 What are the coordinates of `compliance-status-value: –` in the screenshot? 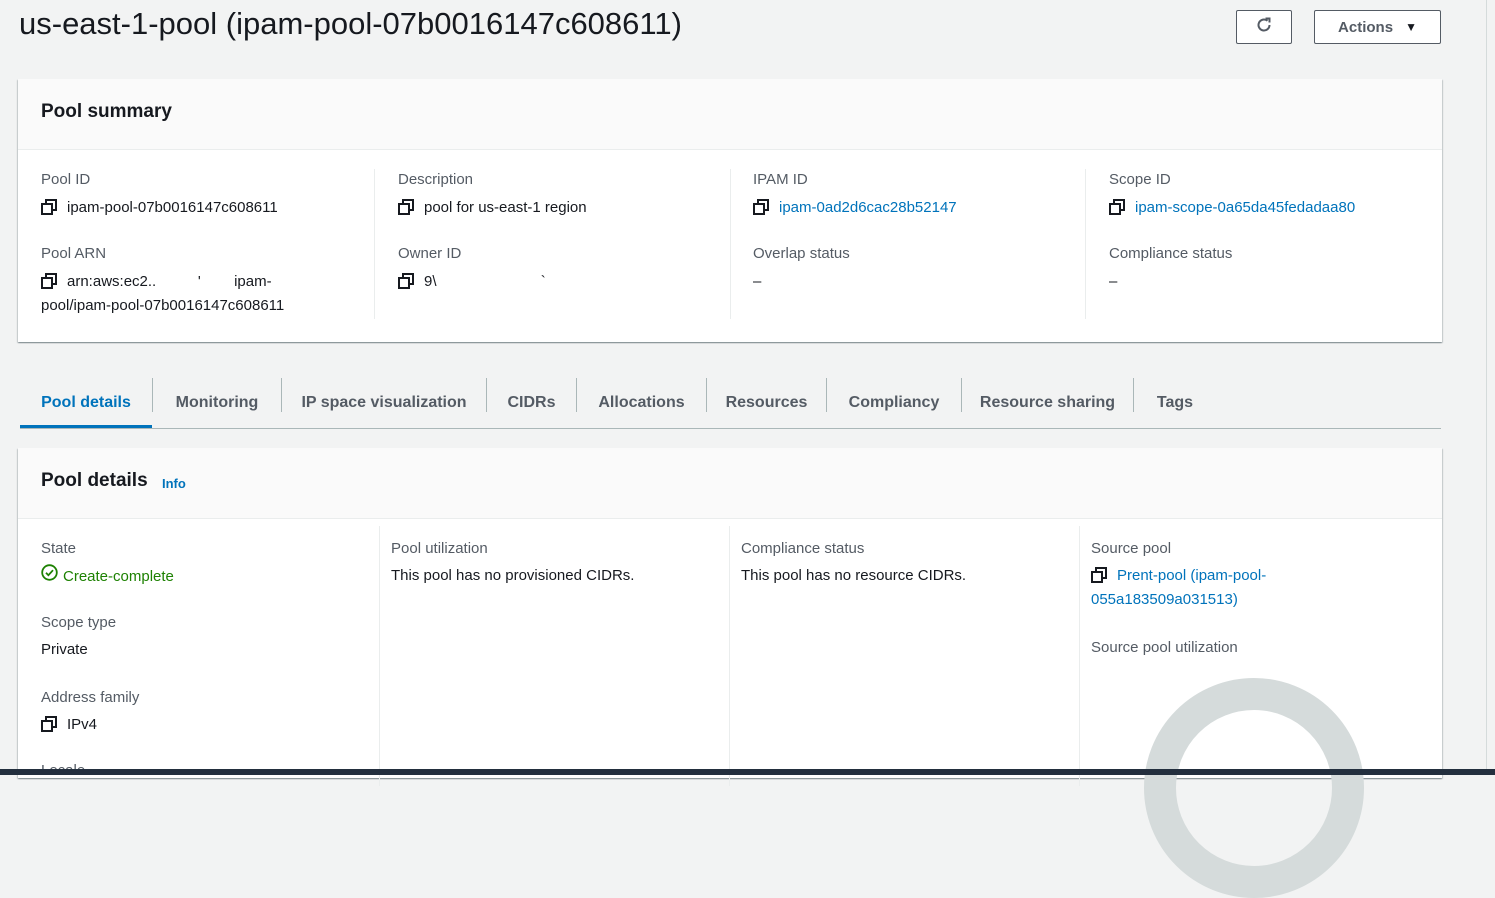 It's located at (1113, 281).